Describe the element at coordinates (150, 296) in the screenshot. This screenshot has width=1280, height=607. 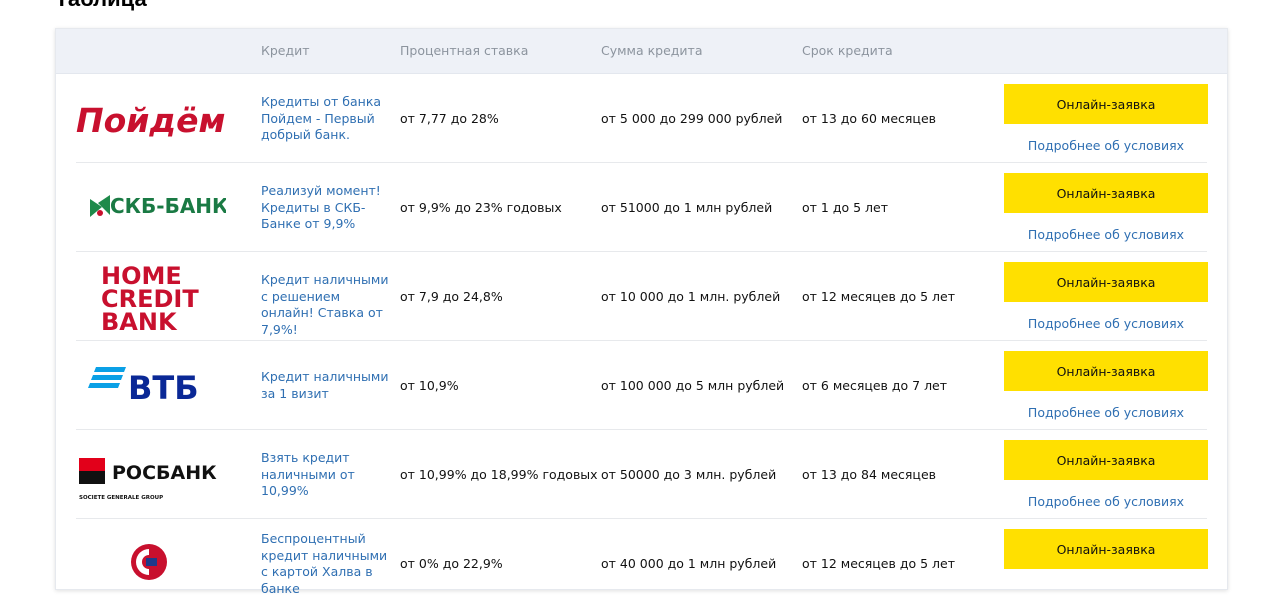
I see `home-credit-bank-logo: HOME CREDIT BANK` at that location.